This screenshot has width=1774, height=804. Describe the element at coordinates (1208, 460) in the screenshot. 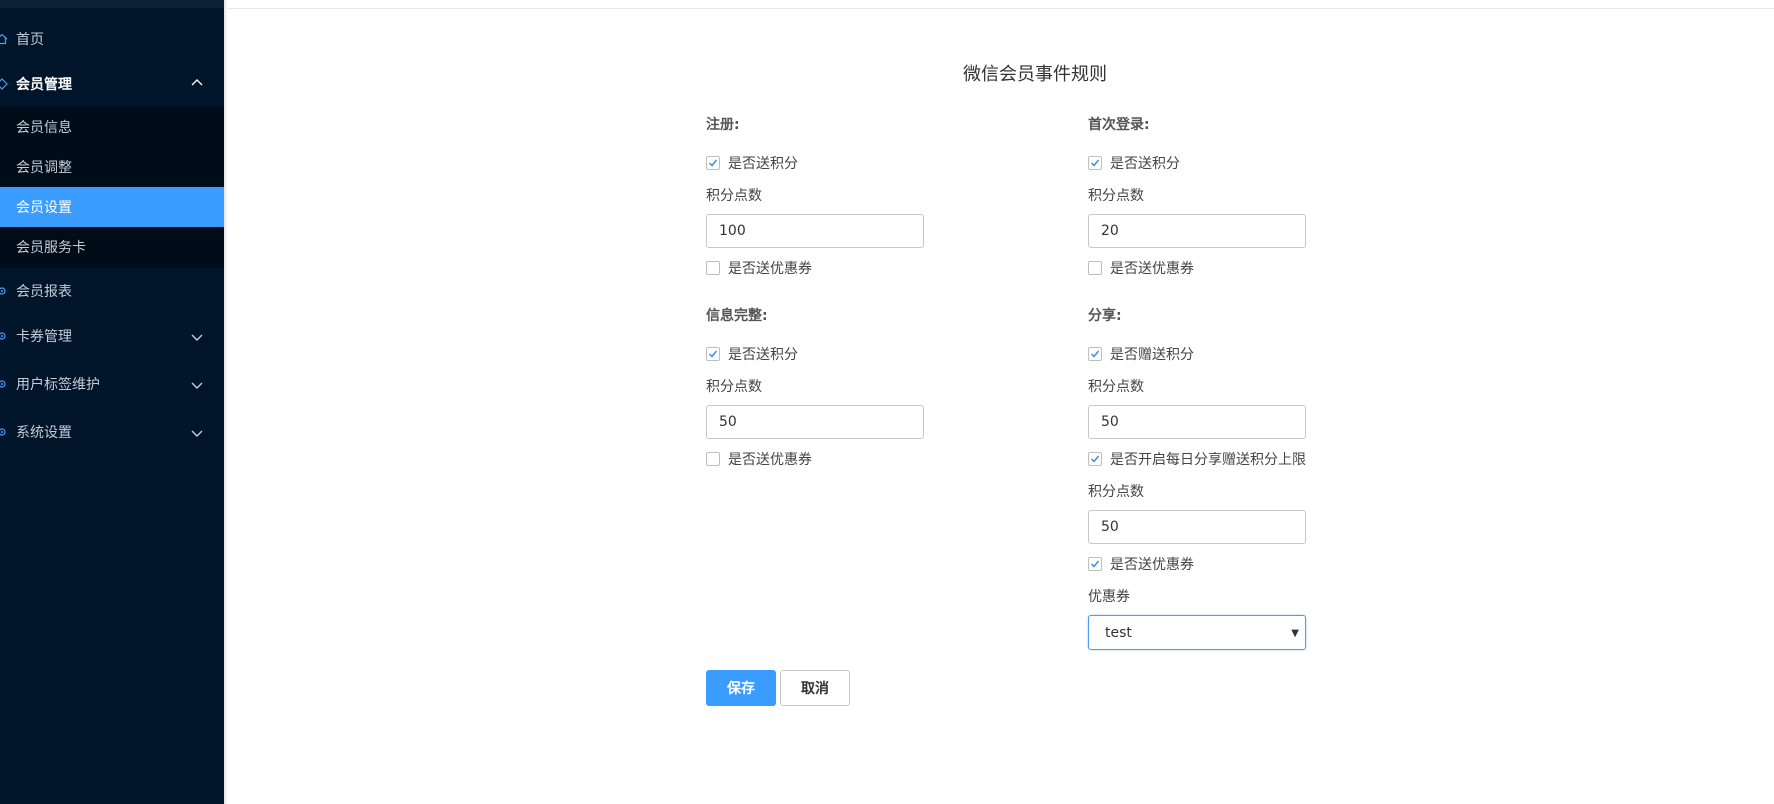

I see `checkbox-label: 是否开启每日分享赠送积分上限` at that location.